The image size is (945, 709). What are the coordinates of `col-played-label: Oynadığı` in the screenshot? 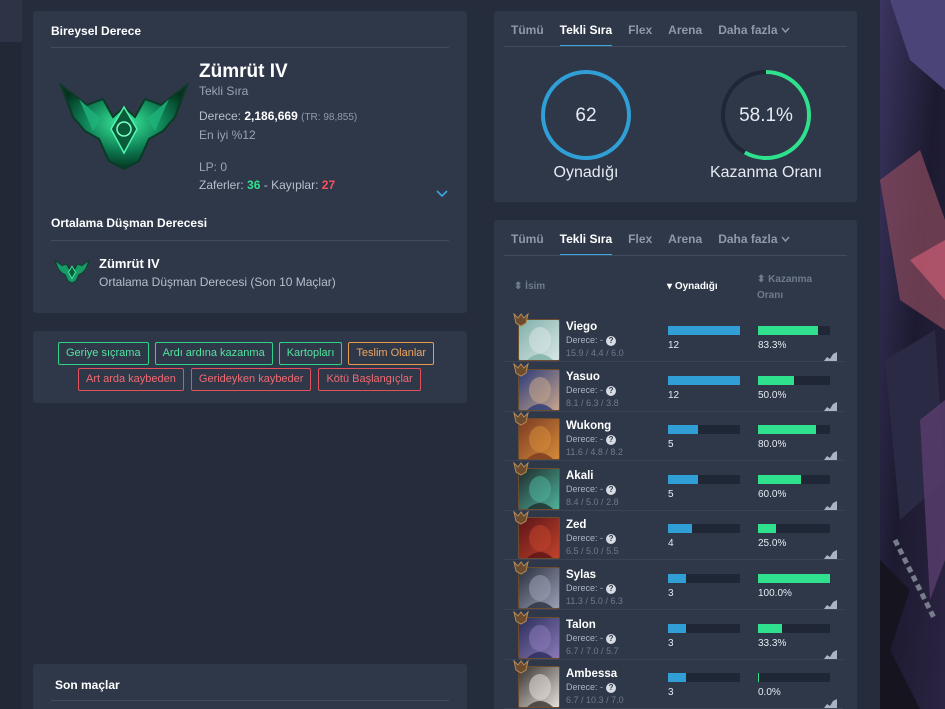 It's located at (696, 286).